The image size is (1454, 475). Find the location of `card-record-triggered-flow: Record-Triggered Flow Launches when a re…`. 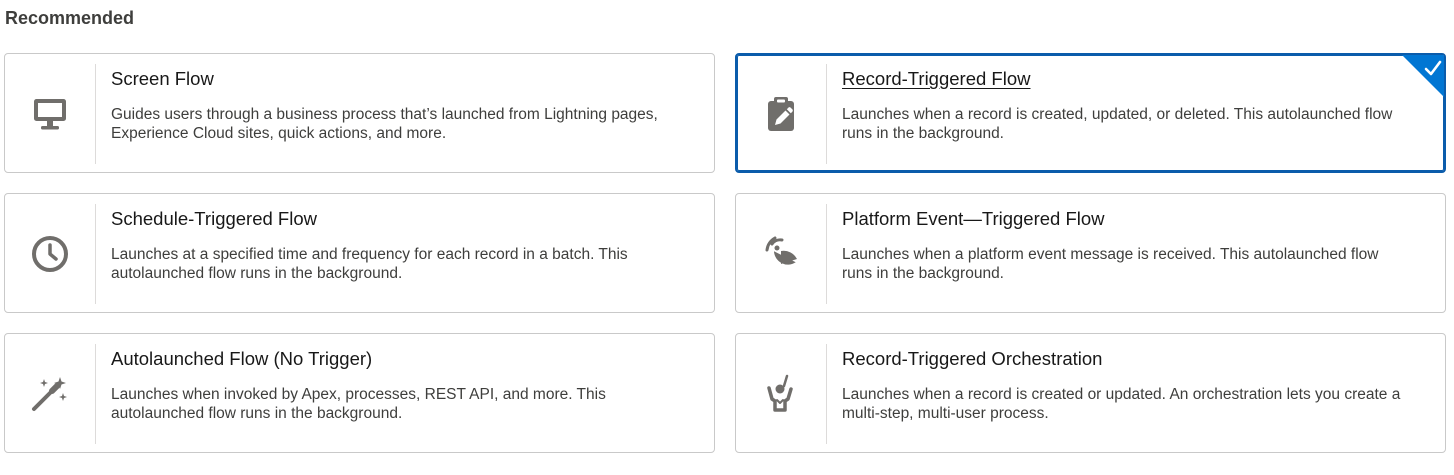

card-record-triggered-flow: Record-Triggered Flow Launches when a re… is located at coordinates (1090, 113).